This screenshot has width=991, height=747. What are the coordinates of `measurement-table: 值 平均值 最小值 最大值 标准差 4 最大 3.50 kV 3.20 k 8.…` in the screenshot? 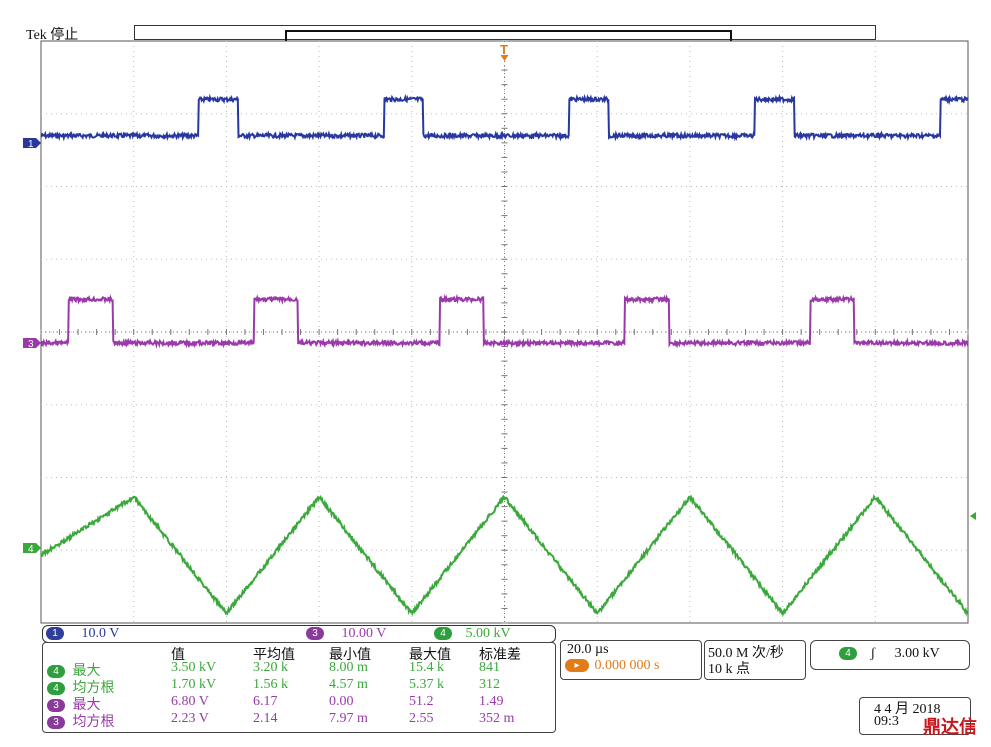 It's located at (299, 687).